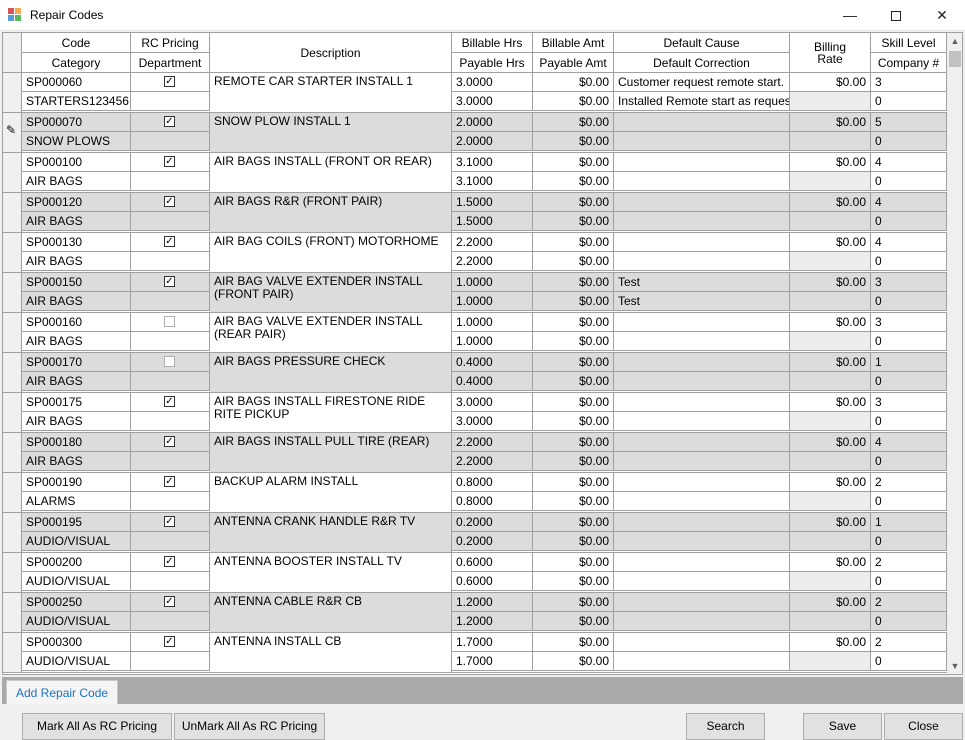 The height and width of the screenshot is (740, 965). What do you see at coordinates (76, 562) in the screenshot?
I see `code-cell: SP000200` at bounding box center [76, 562].